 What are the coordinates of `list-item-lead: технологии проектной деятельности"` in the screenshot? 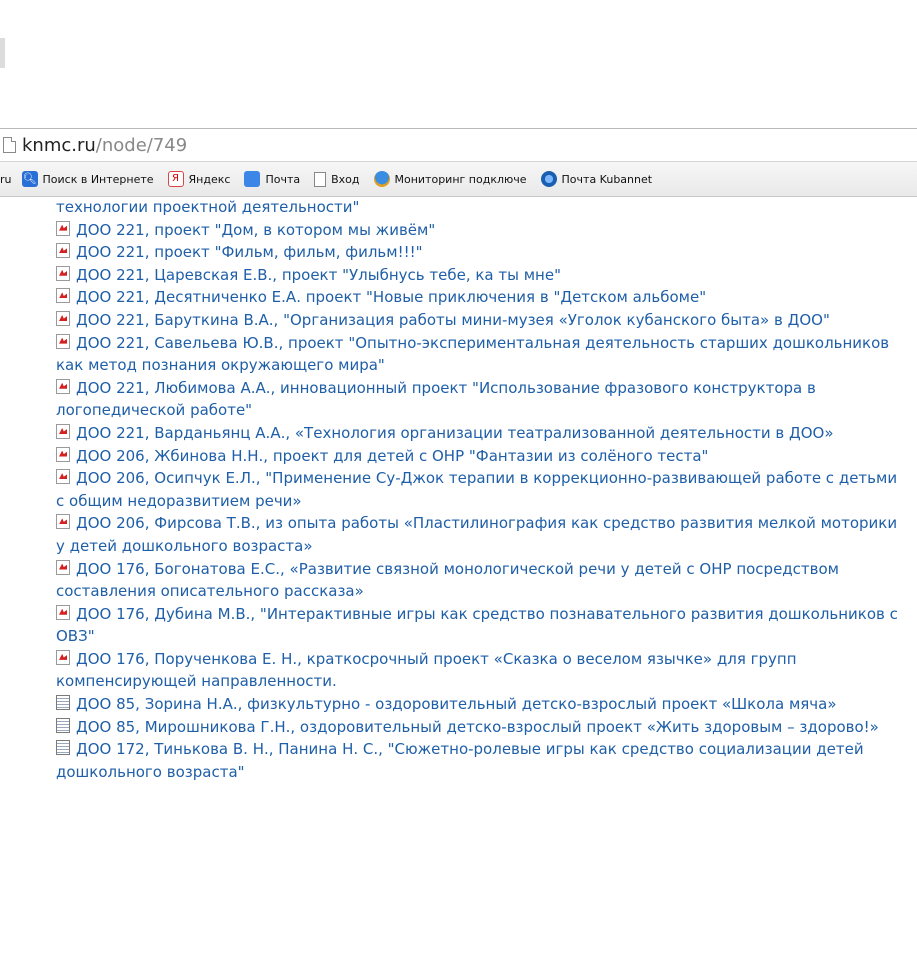 It's located at (481, 207).